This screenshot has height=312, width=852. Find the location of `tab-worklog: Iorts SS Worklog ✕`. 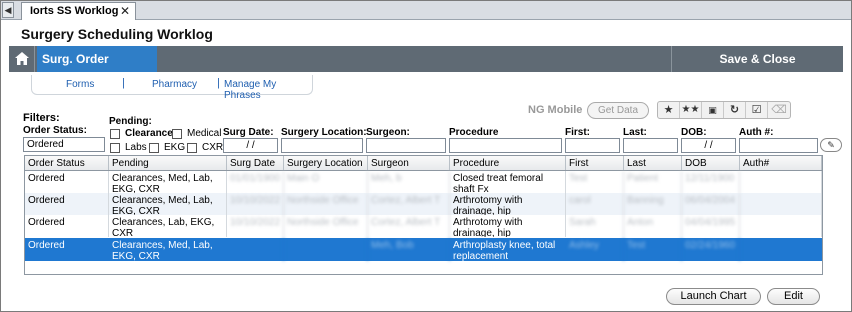

tab-worklog: Iorts SS Worklog ✕ is located at coordinates (78, 11).